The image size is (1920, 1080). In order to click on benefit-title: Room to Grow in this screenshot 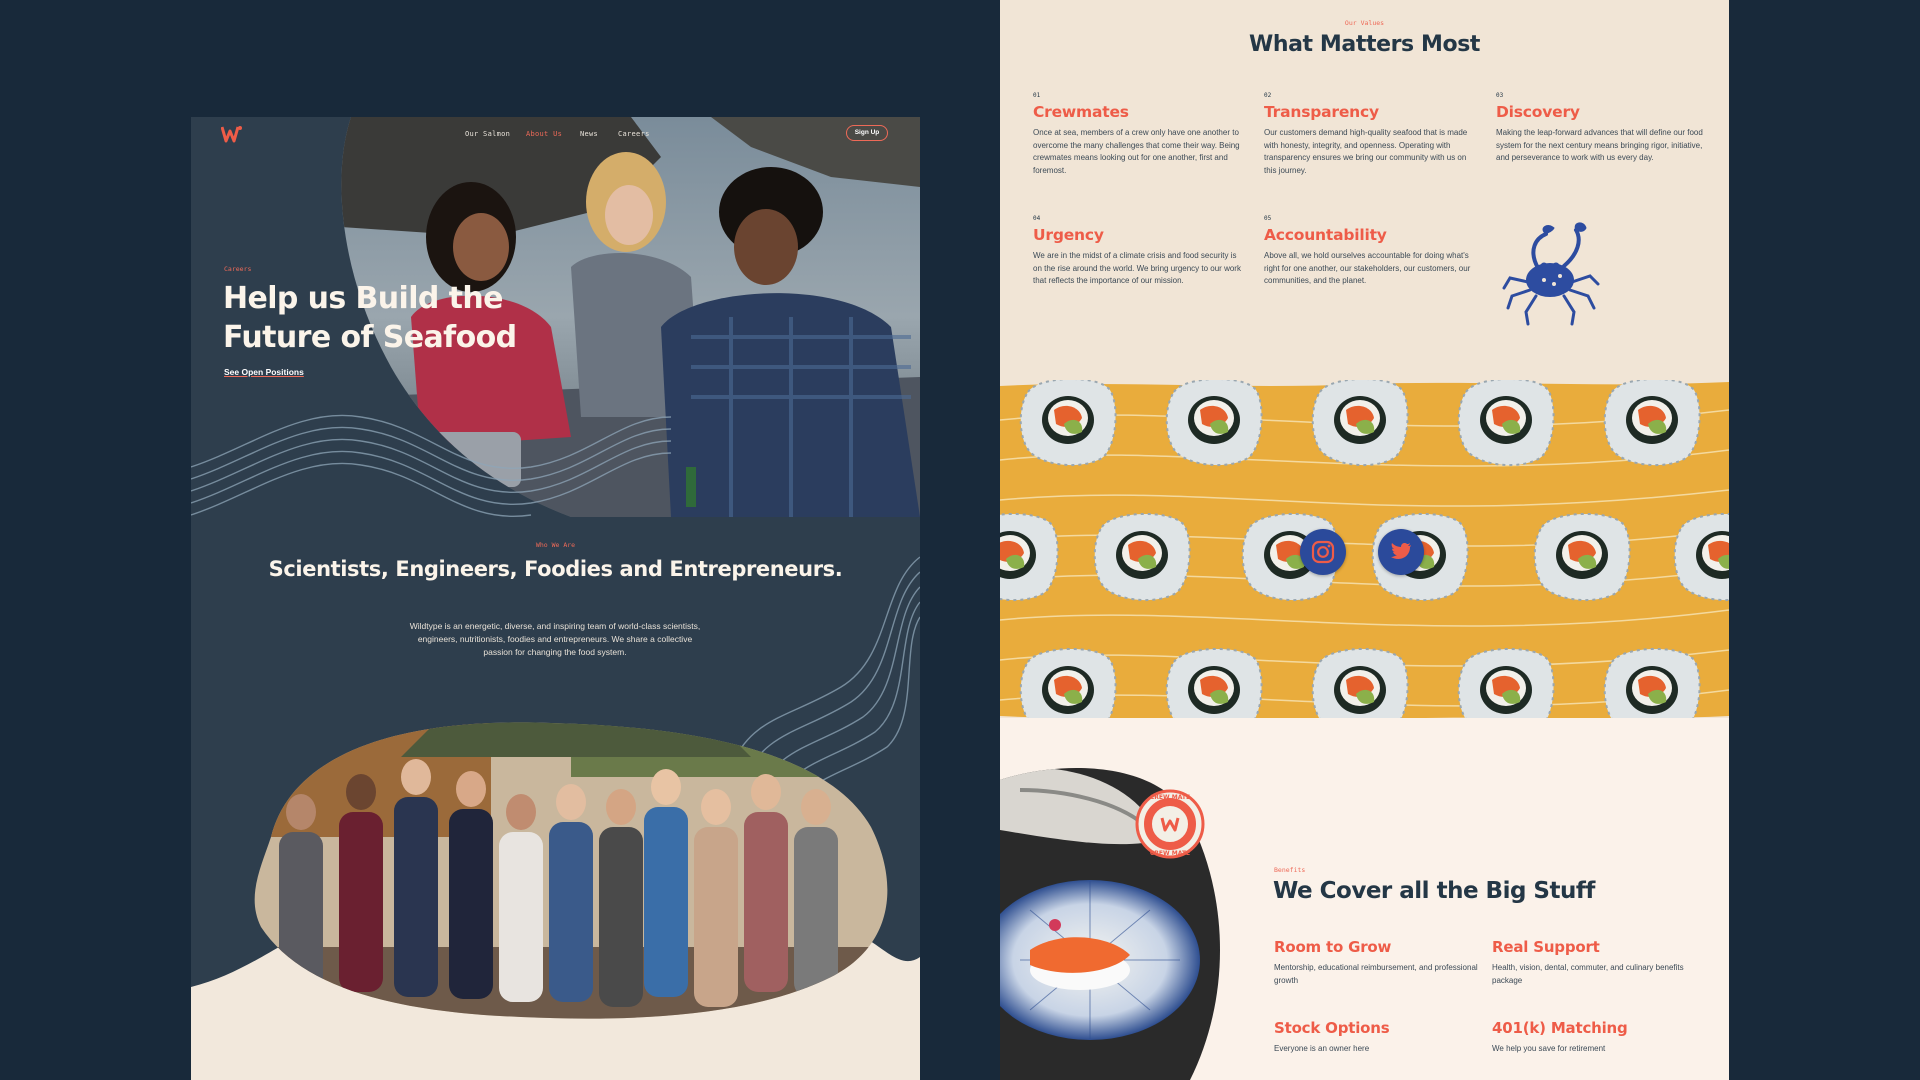, I will do `click(1333, 947)`.